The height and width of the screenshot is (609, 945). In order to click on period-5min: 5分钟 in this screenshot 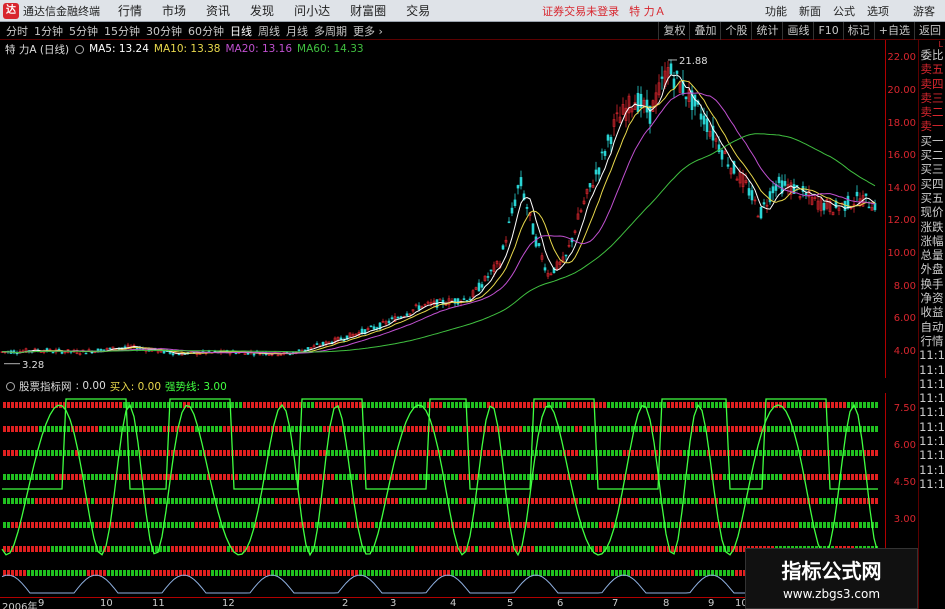, I will do `click(83, 31)`.